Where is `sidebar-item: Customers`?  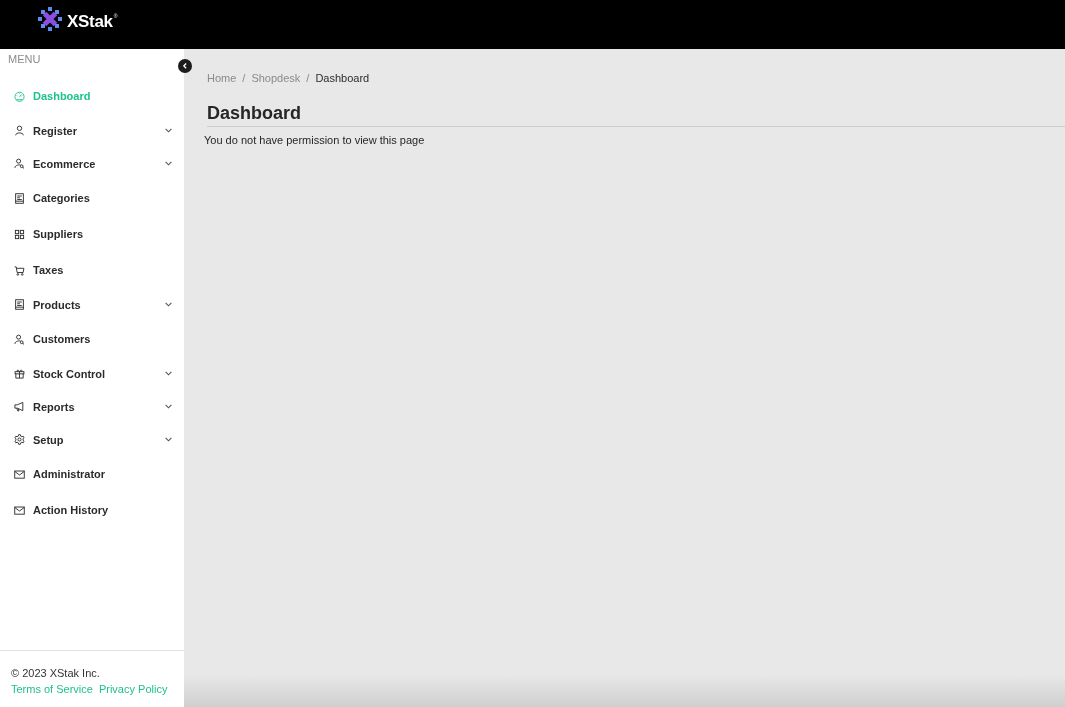
sidebar-item: Customers is located at coordinates (92, 339).